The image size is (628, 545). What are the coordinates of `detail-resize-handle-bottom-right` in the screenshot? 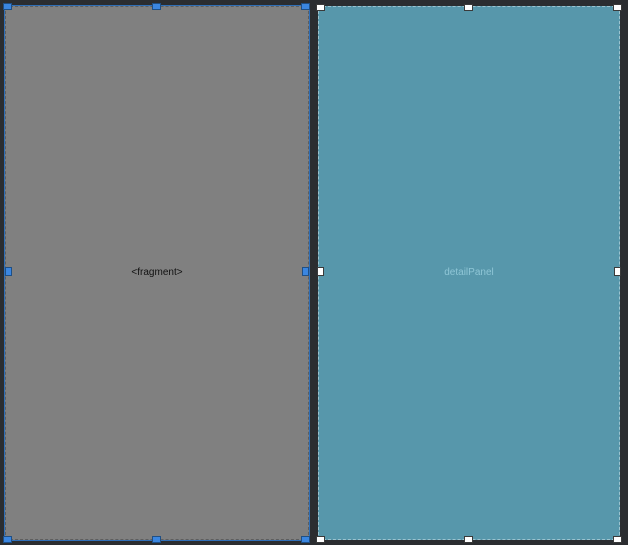 It's located at (617, 539).